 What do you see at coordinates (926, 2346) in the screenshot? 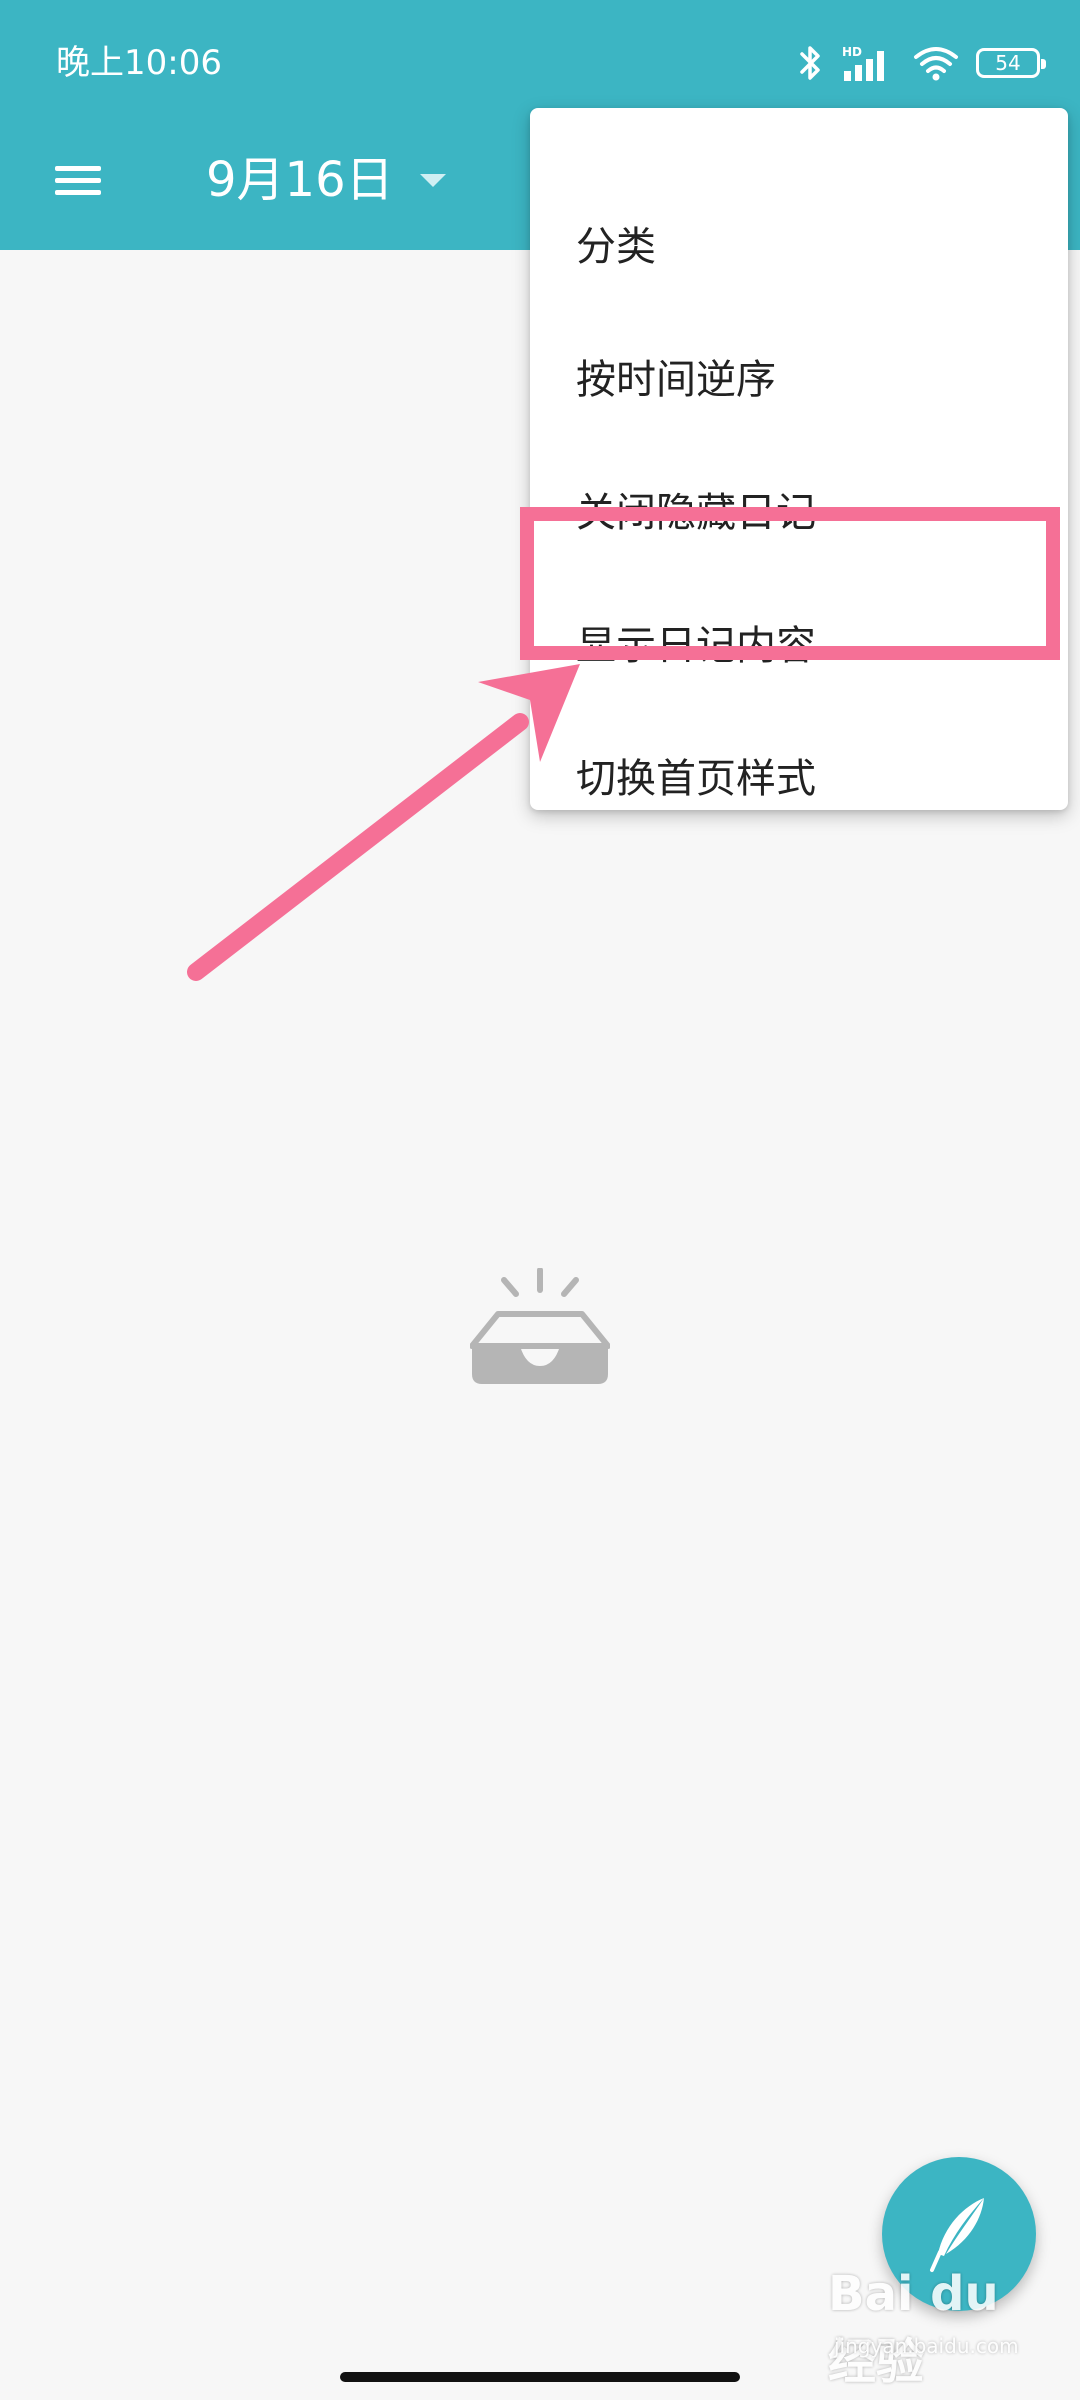
I see `watermark-sub: jingyan.baidu.com` at bounding box center [926, 2346].